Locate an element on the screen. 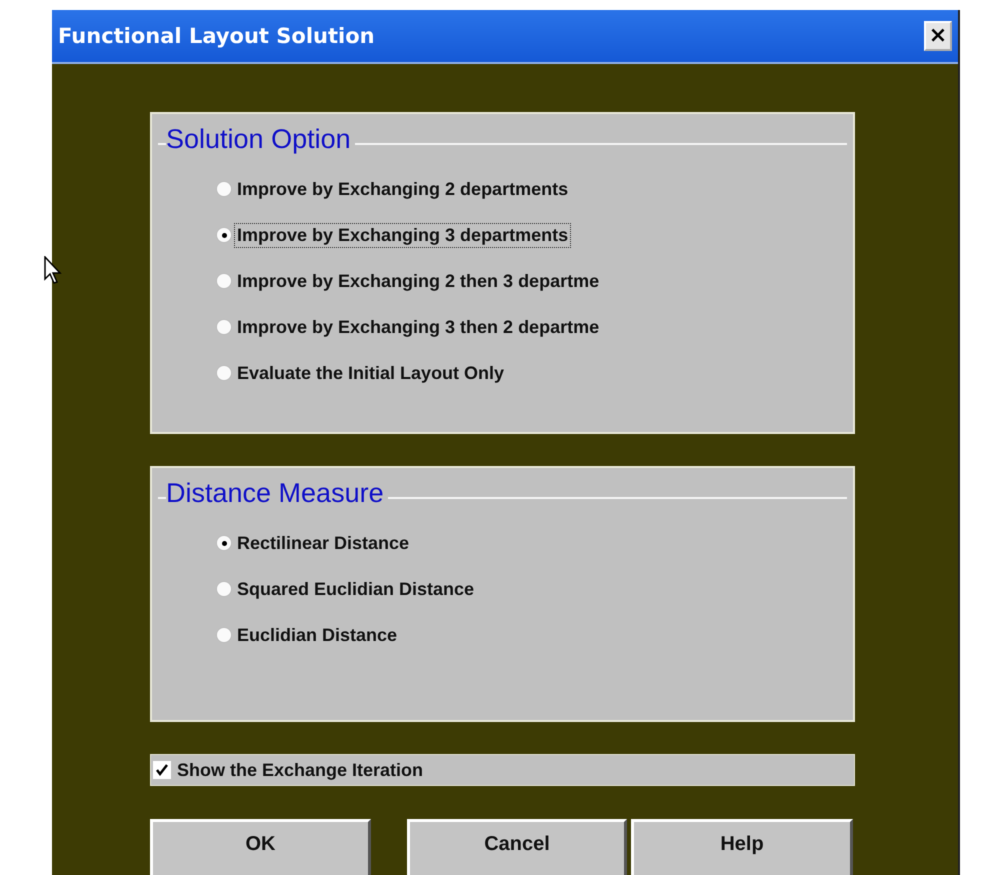  dialog-button: Cancel is located at coordinates (517, 847).